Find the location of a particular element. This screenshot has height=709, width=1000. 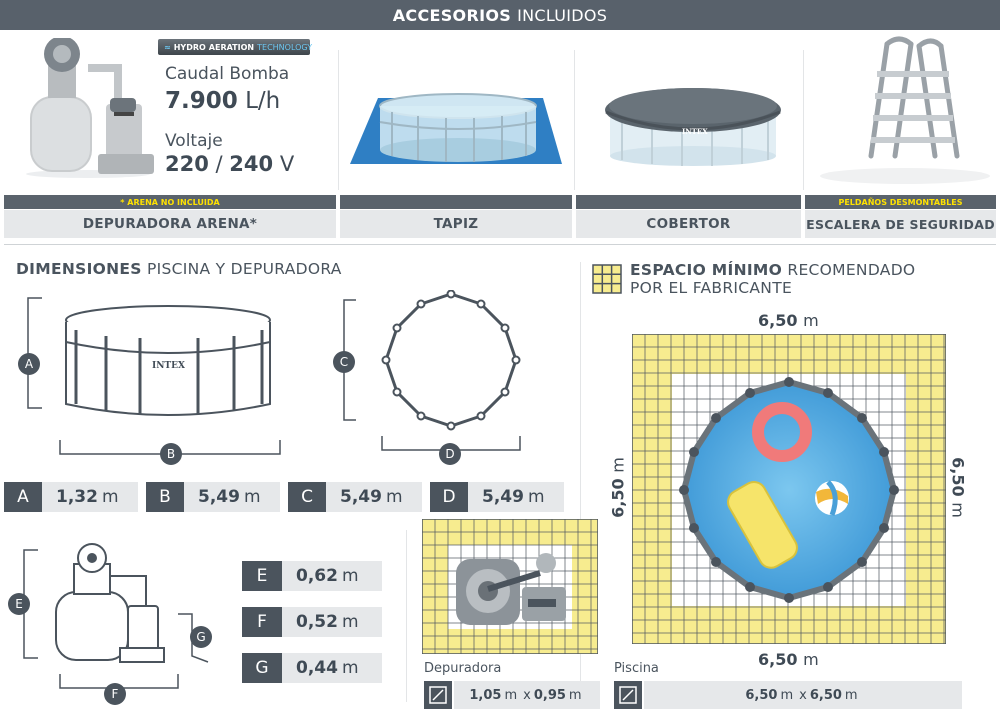

peldanos-note: PELDAÑOS DESMONTABLES is located at coordinates (900, 202).